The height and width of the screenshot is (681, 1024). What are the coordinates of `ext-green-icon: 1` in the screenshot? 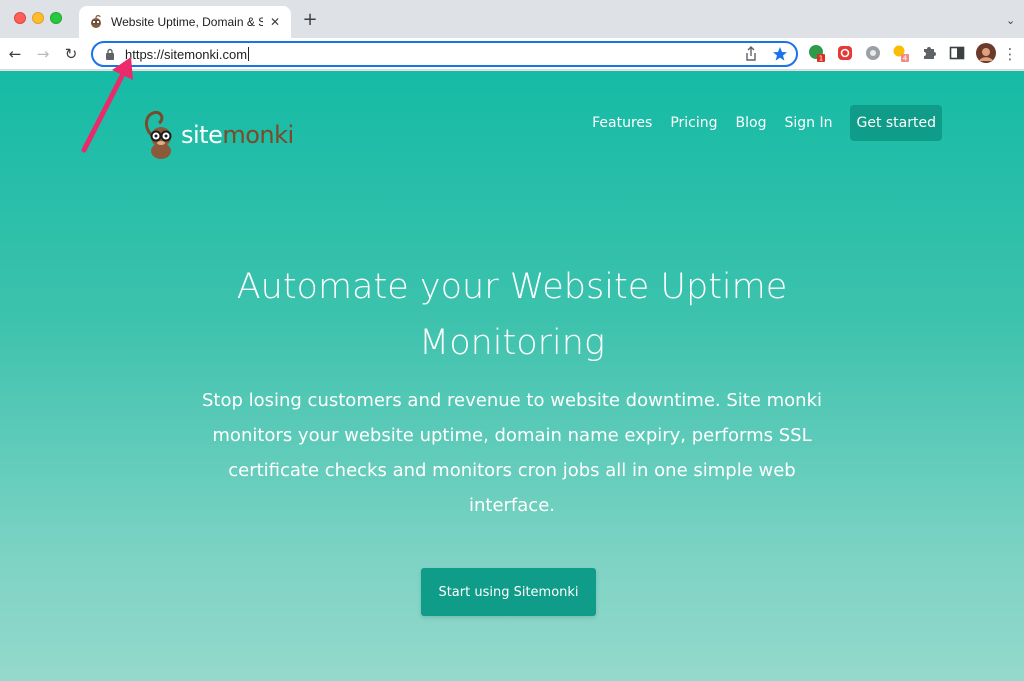 It's located at (817, 53).